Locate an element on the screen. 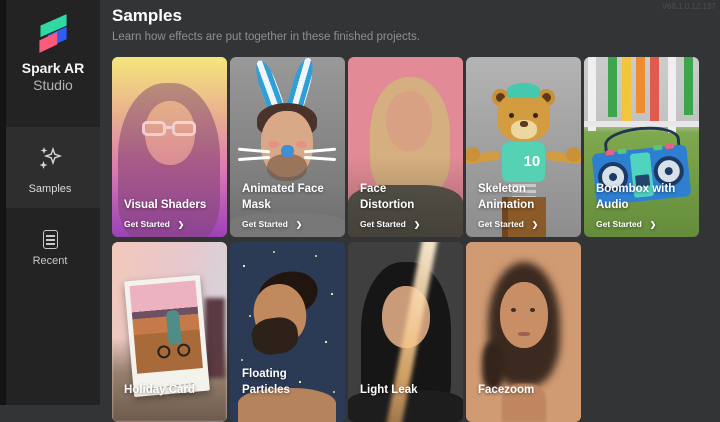  sample-card-animated-face-mask: Animated Face Mask Get Started ❯ is located at coordinates (287, 147).